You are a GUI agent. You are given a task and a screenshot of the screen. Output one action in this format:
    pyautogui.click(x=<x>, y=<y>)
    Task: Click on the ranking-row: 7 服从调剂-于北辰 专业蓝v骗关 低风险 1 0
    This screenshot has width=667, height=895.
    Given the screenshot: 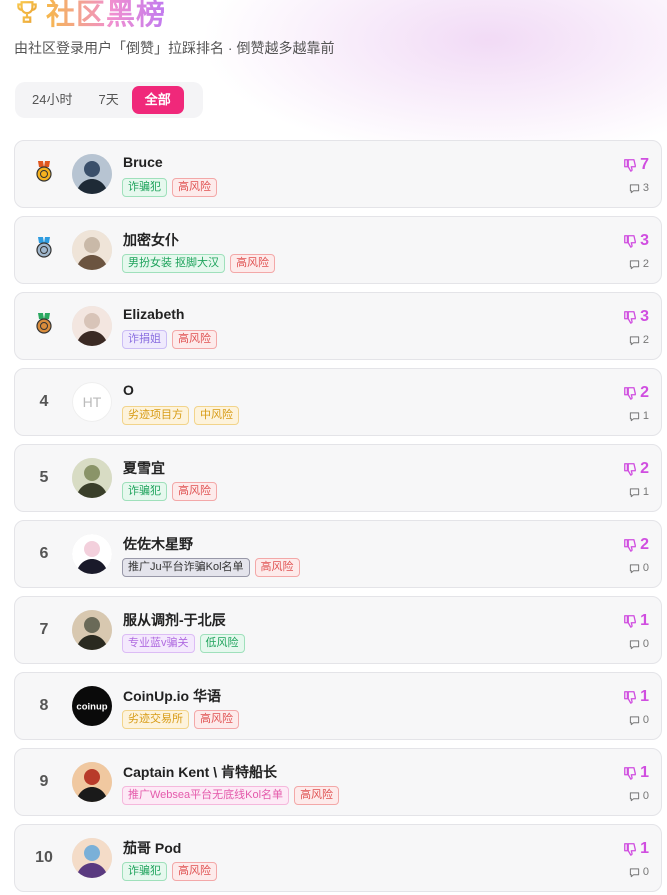 What is the action you would take?
    pyautogui.click(x=338, y=630)
    